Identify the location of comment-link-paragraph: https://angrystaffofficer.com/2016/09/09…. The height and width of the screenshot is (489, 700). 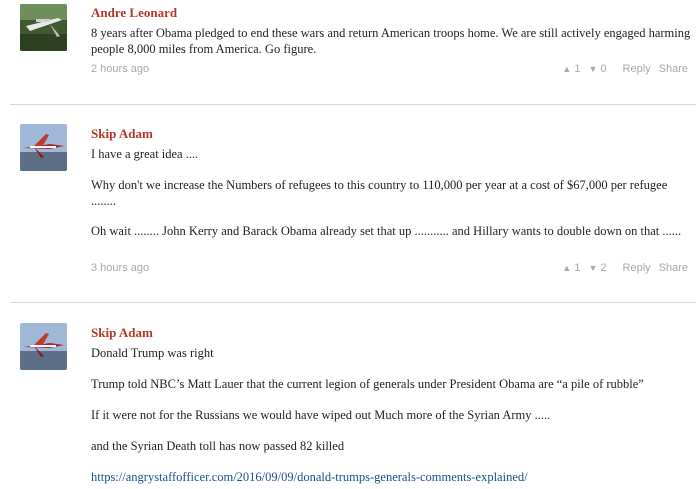
(391, 477).